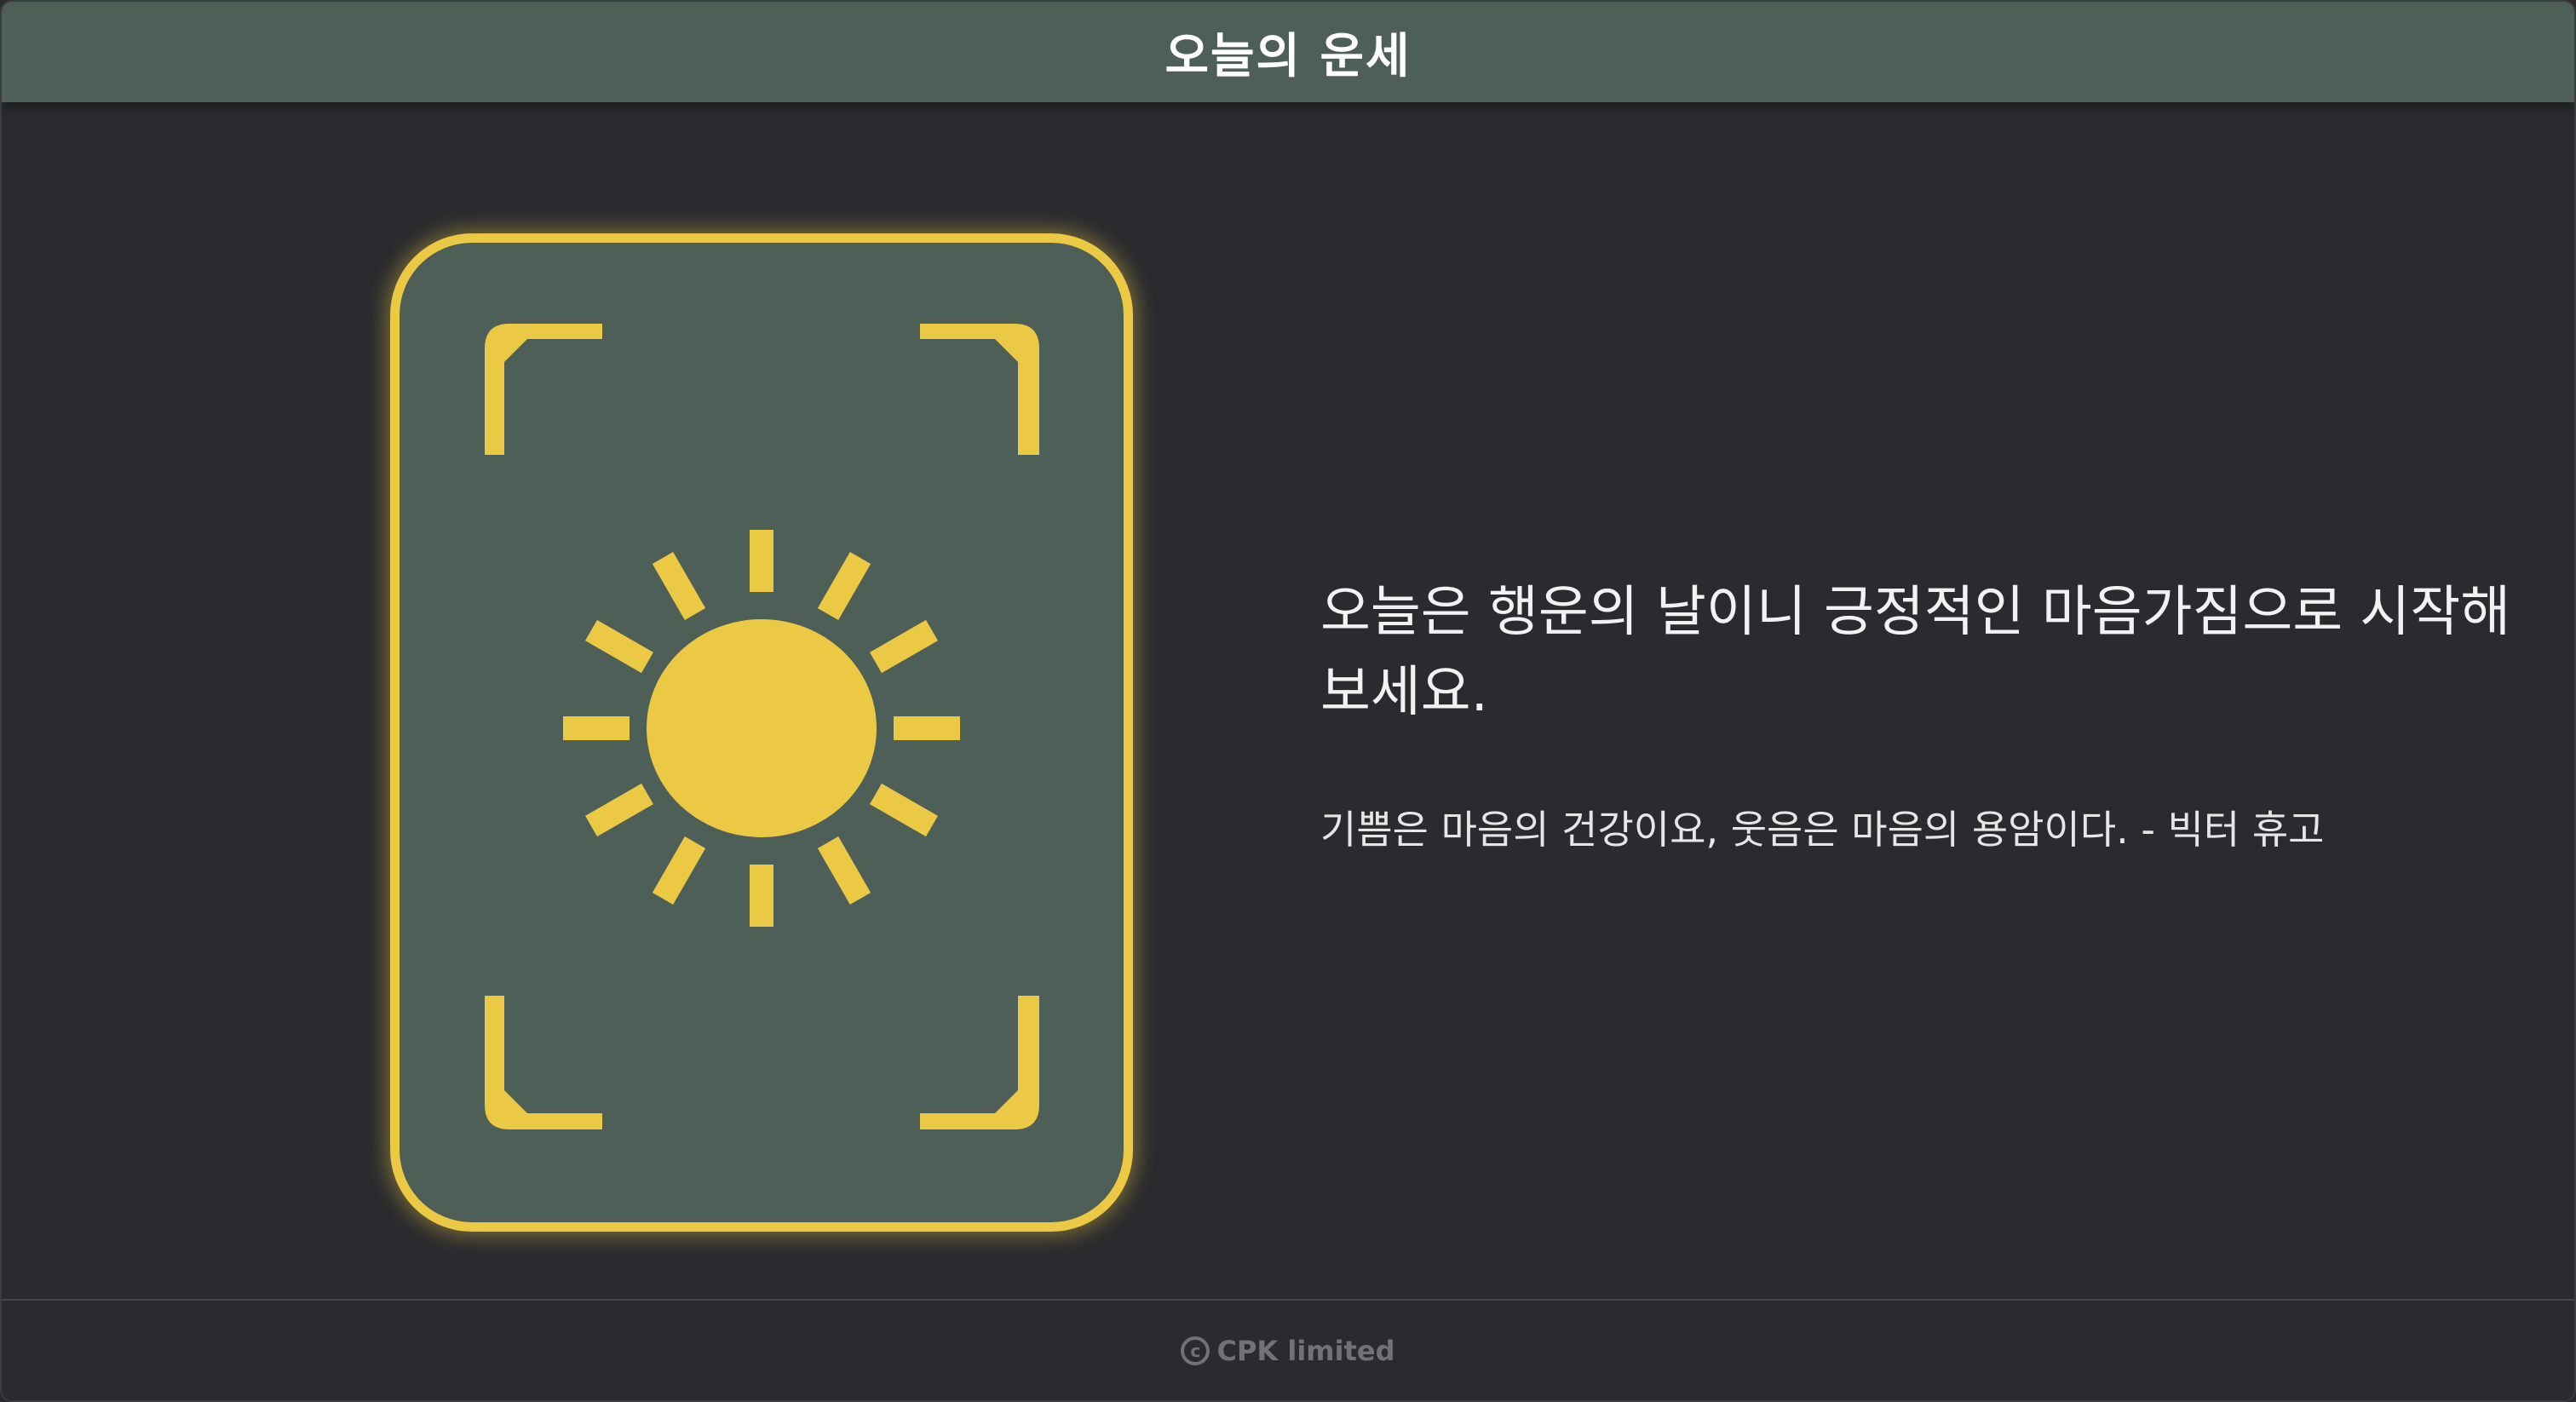 This screenshot has height=1402, width=2576. What do you see at coordinates (980, 1062) in the screenshot?
I see `corner-bottom-right-icon` at bounding box center [980, 1062].